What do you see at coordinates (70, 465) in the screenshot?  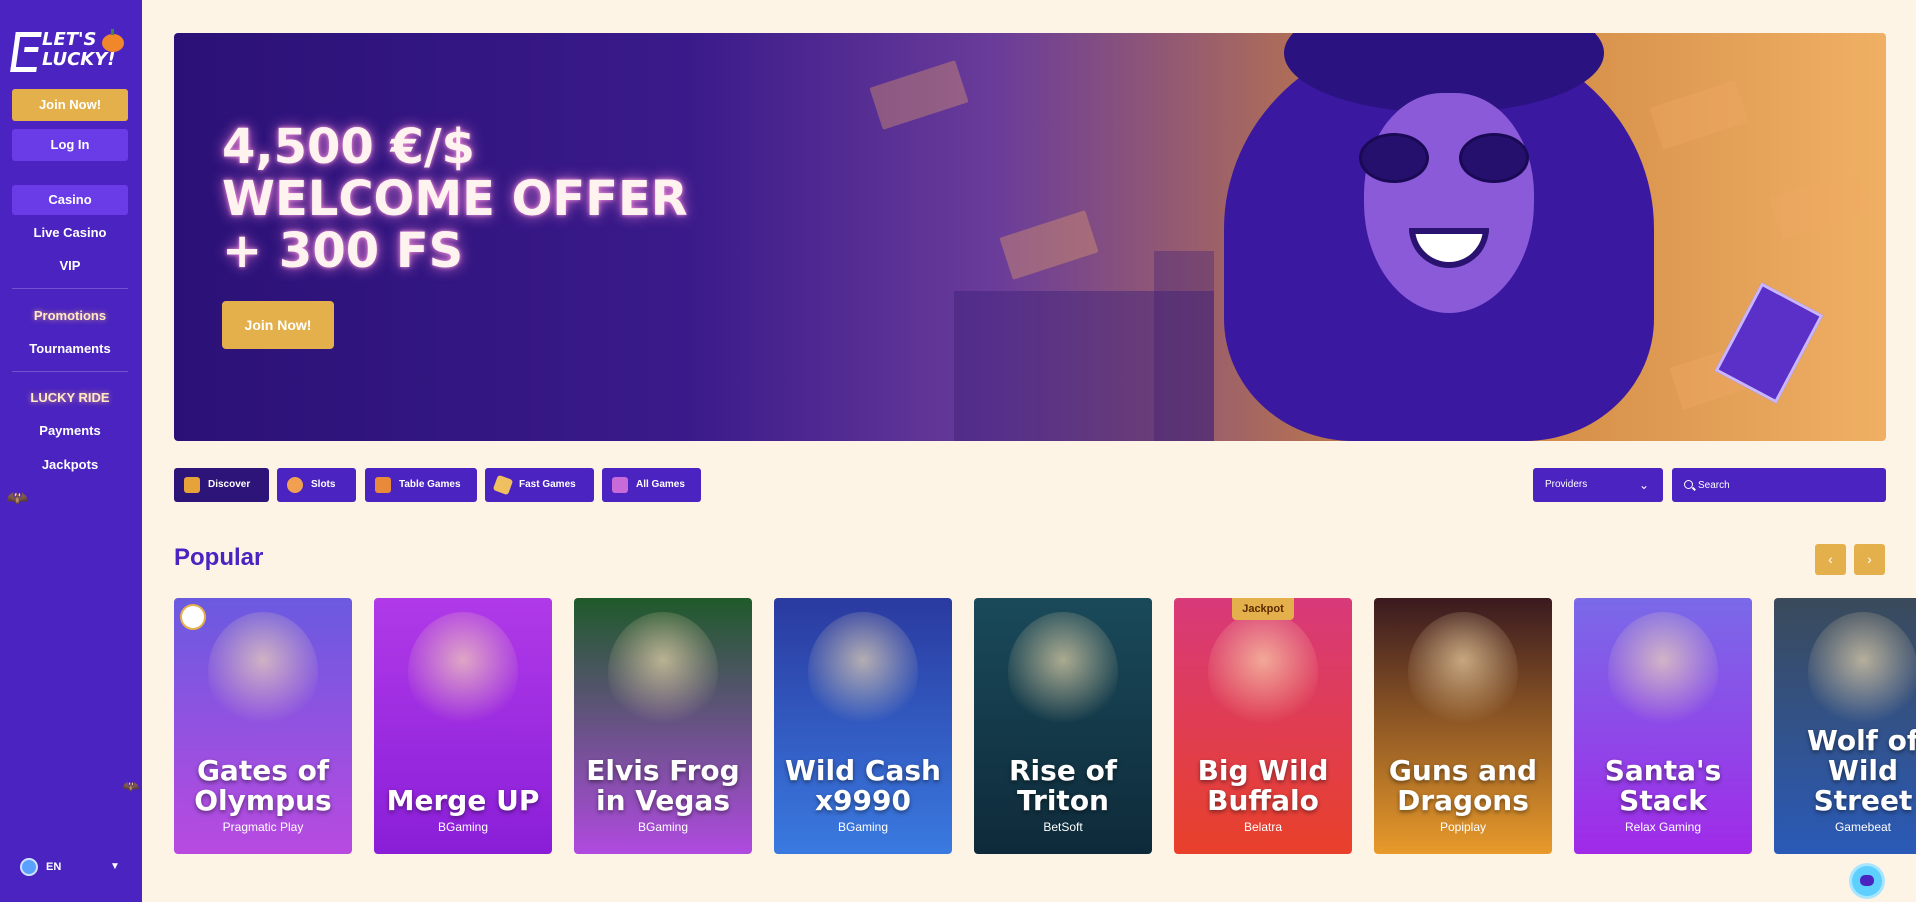 I see `sidebar-item-jackpots: Jackpots` at bounding box center [70, 465].